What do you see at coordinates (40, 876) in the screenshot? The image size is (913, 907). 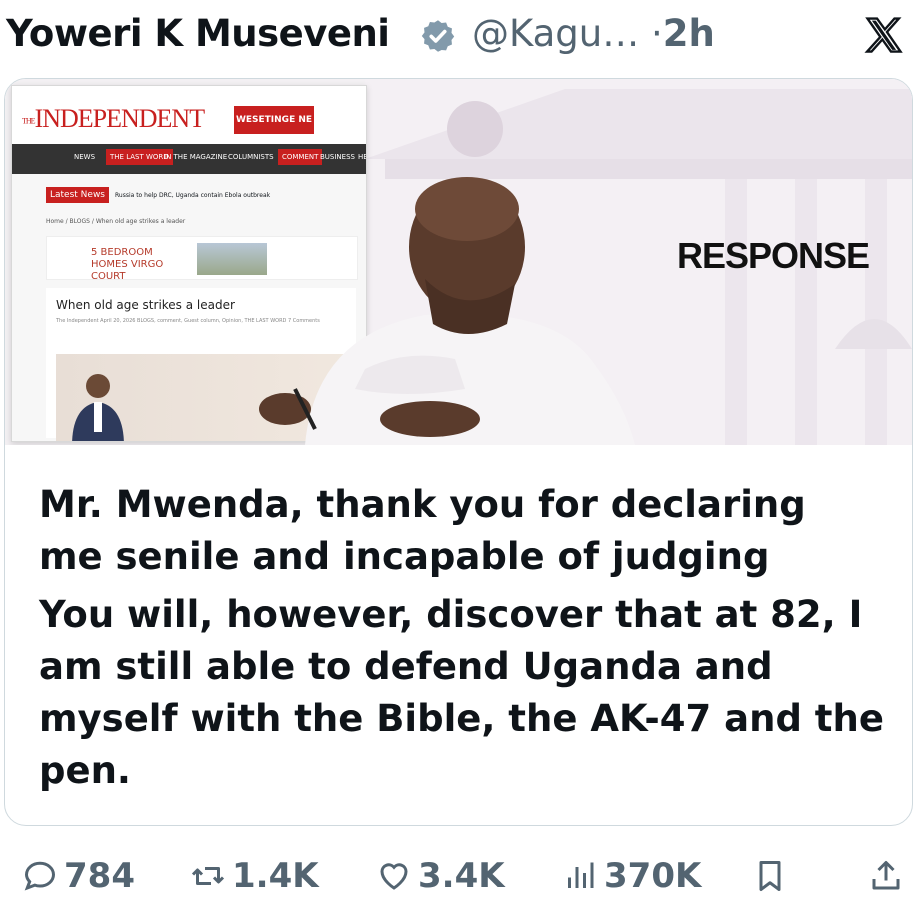 I see `reply-icon` at bounding box center [40, 876].